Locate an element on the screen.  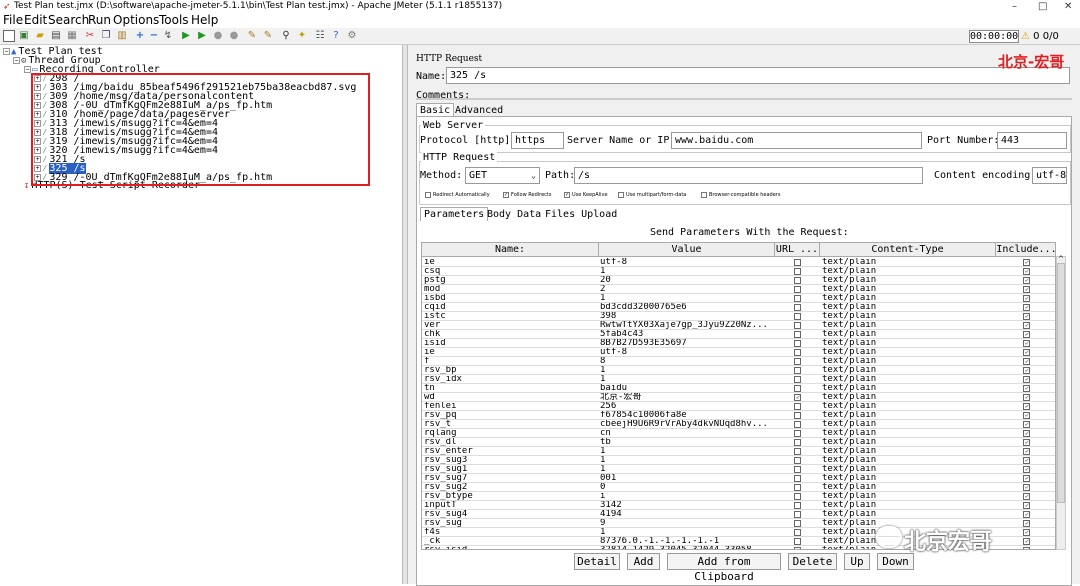
param-name: cqid is located at coordinates (510, 307).